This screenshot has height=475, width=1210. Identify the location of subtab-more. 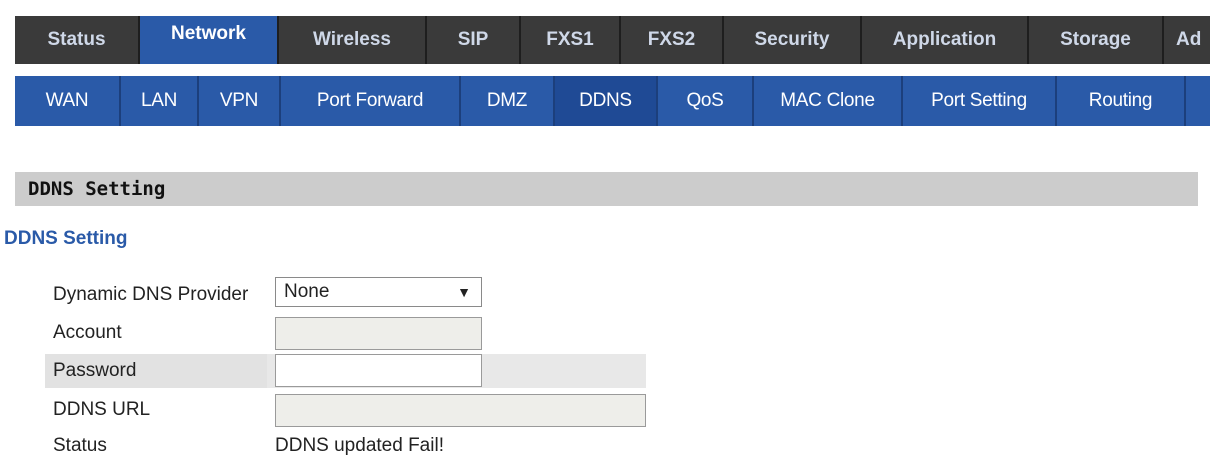
(1198, 101).